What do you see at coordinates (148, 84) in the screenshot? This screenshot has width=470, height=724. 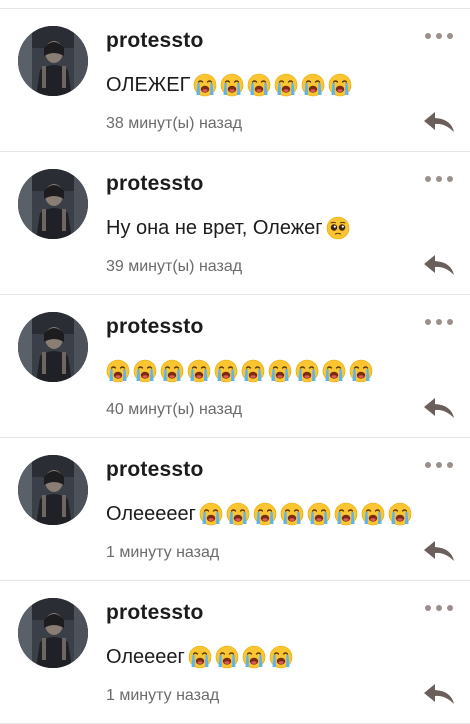 I see `comment-text-content: ОЛЕЖЕГ` at bounding box center [148, 84].